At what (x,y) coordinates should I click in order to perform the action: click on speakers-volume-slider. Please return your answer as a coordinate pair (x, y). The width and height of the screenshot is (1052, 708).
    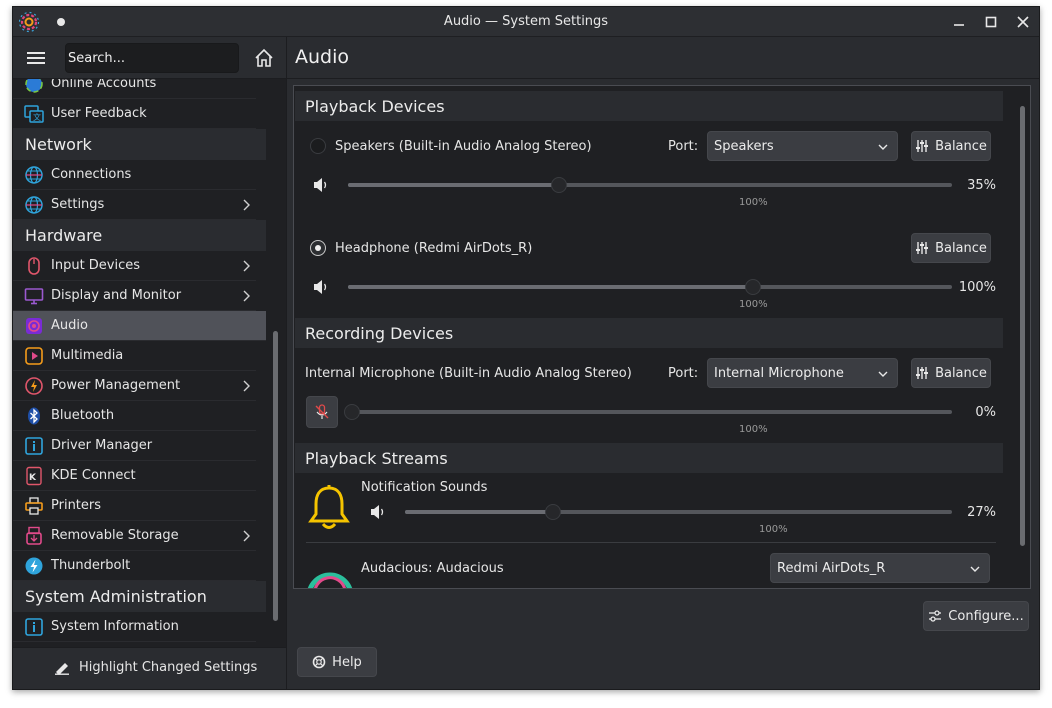
    Looking at the image, I should click on (650, 185).